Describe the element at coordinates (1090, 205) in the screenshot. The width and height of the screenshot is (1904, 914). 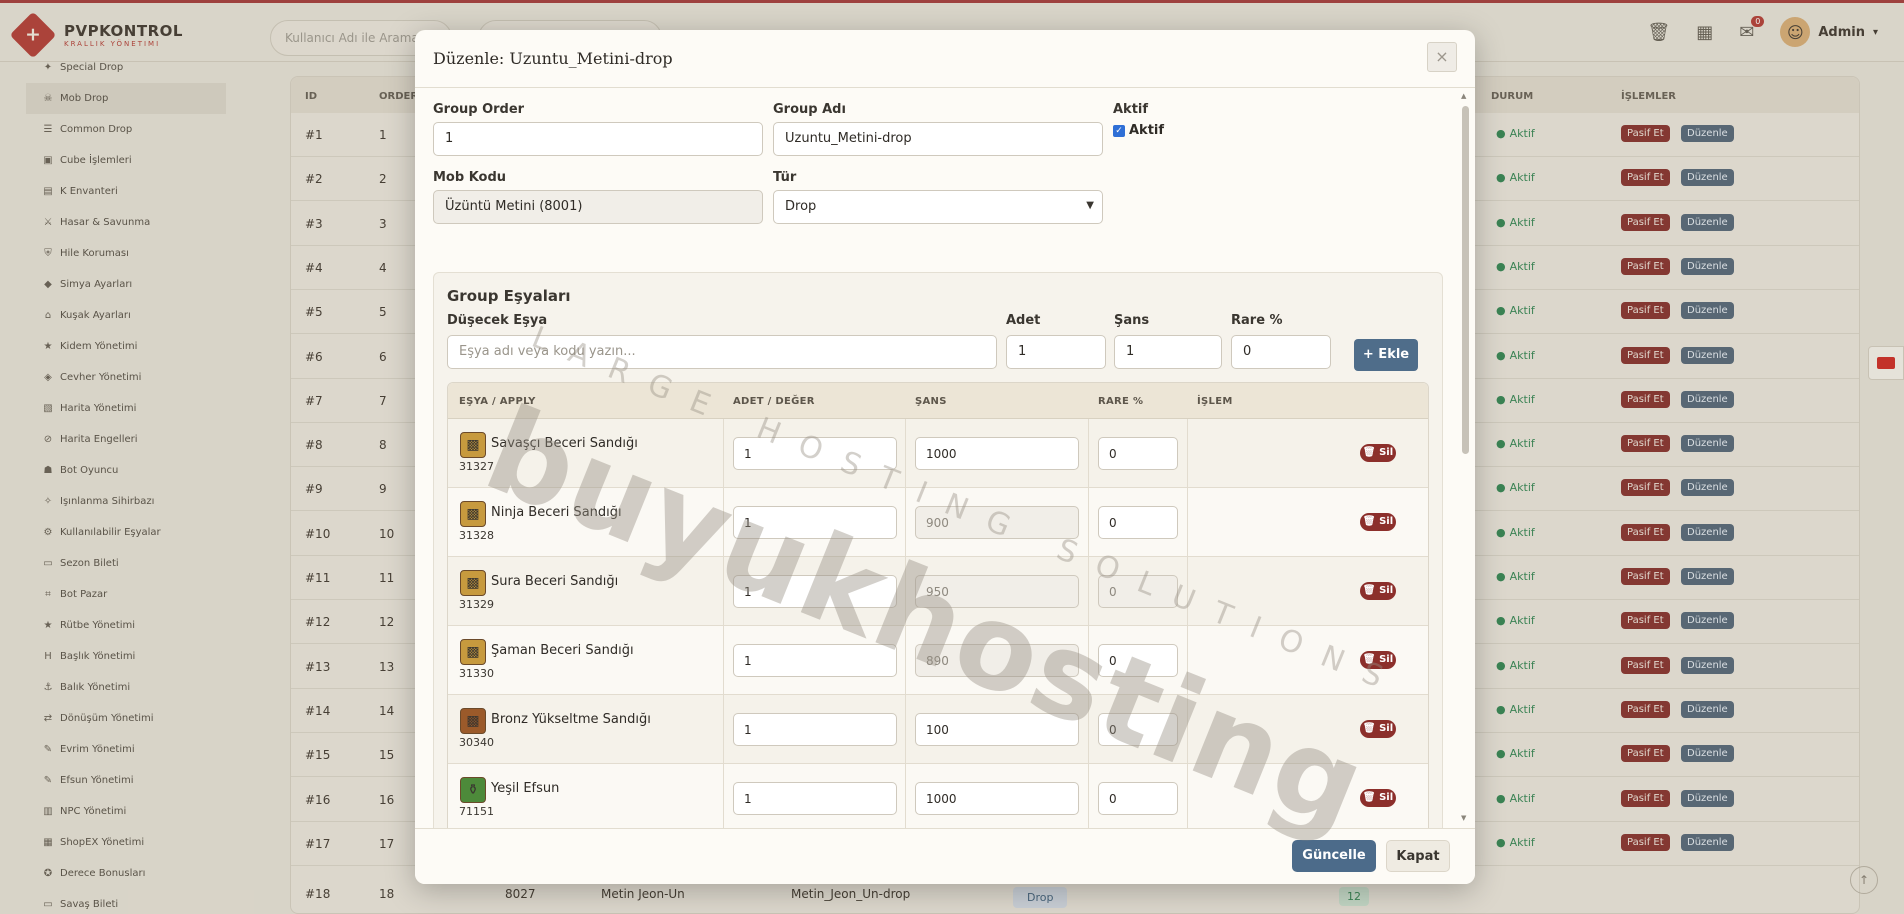
I see `chevron-down-icon: ▼` at that location.